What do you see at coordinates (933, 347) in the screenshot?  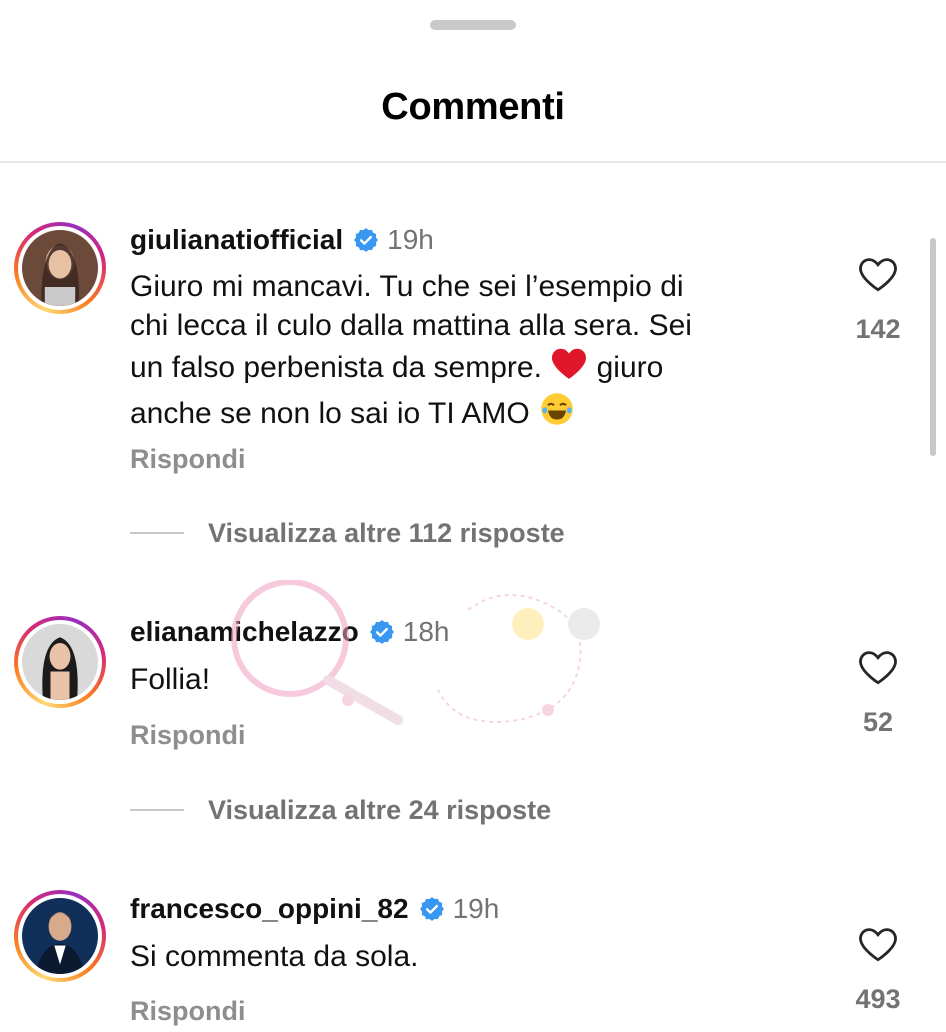 I see `scrollbar` at bounding box center [933, 347].